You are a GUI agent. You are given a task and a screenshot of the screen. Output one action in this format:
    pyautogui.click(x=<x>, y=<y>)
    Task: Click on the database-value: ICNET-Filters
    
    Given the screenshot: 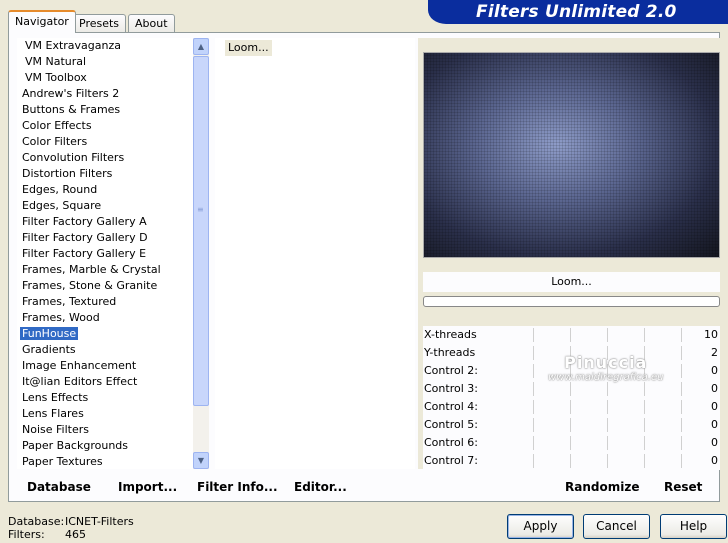 What is the action you would take?
    pyautogui.click(x=99, y=521)
    